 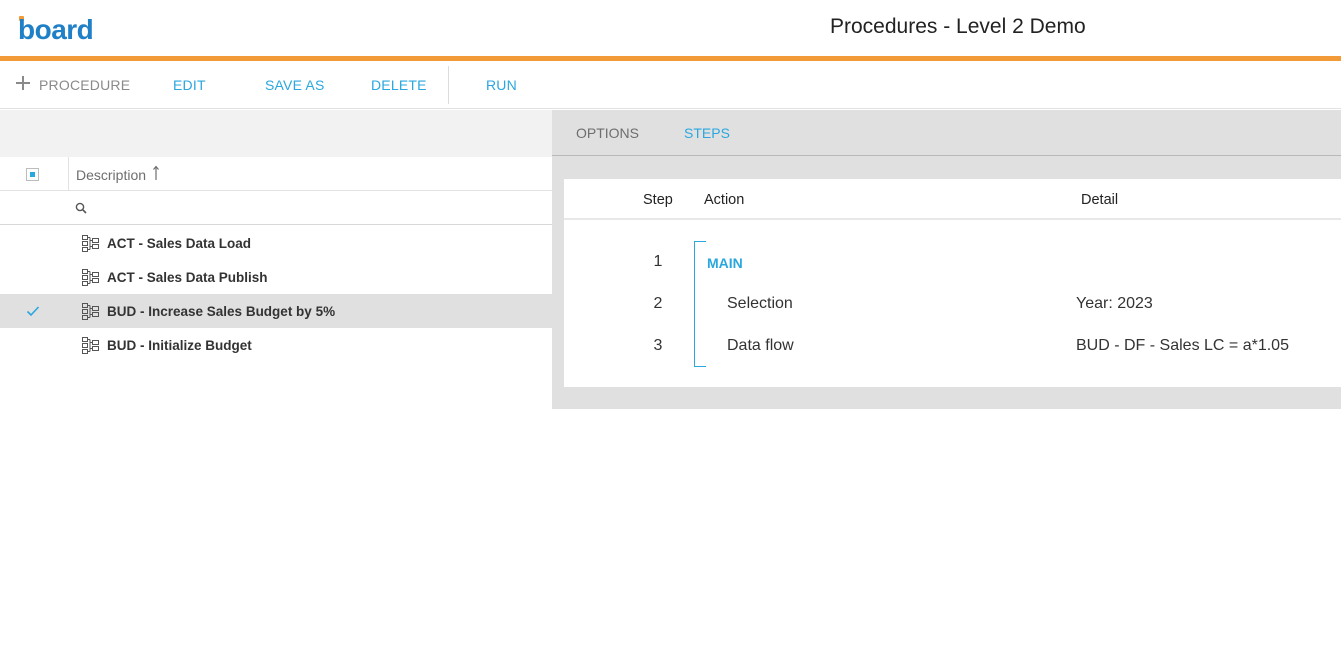 What do you see at coordinates (1114, 303) in the screenshot?
I see `step-detail: Year: 2023` at bounding box center [1114, 303].